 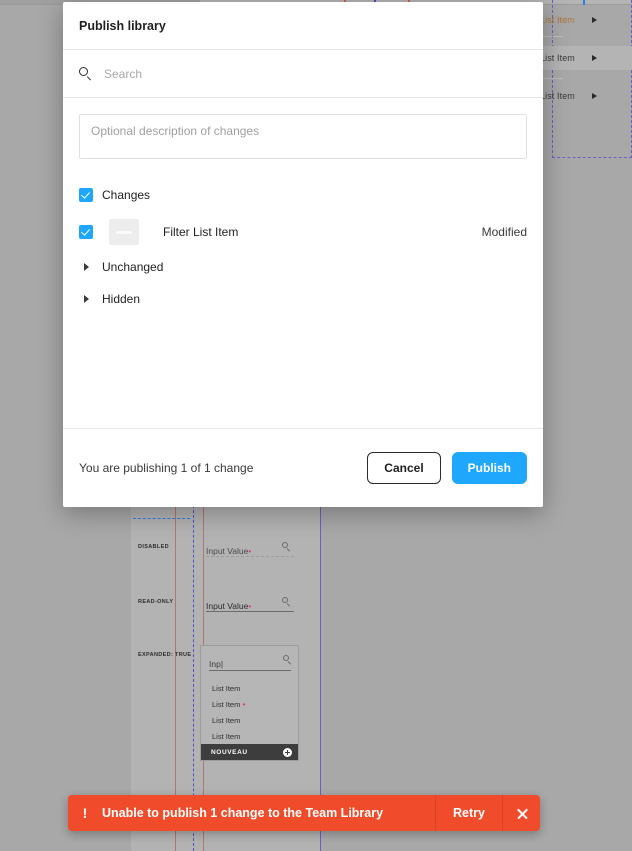 What do you see at coordinates (303, 299) in the screenshot?
I see `hidden-section-row: Hidden` at bounding box center [303, 299].